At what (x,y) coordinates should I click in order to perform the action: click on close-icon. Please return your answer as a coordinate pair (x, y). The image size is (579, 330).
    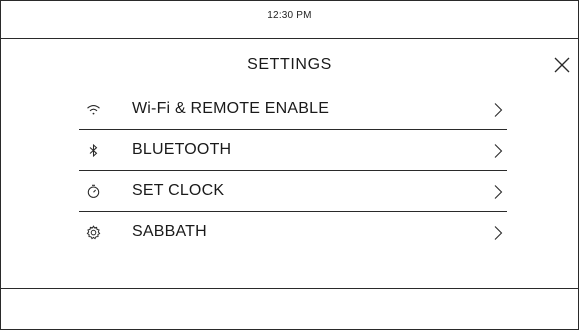
    Looking at the image, I should click on (562, 65).